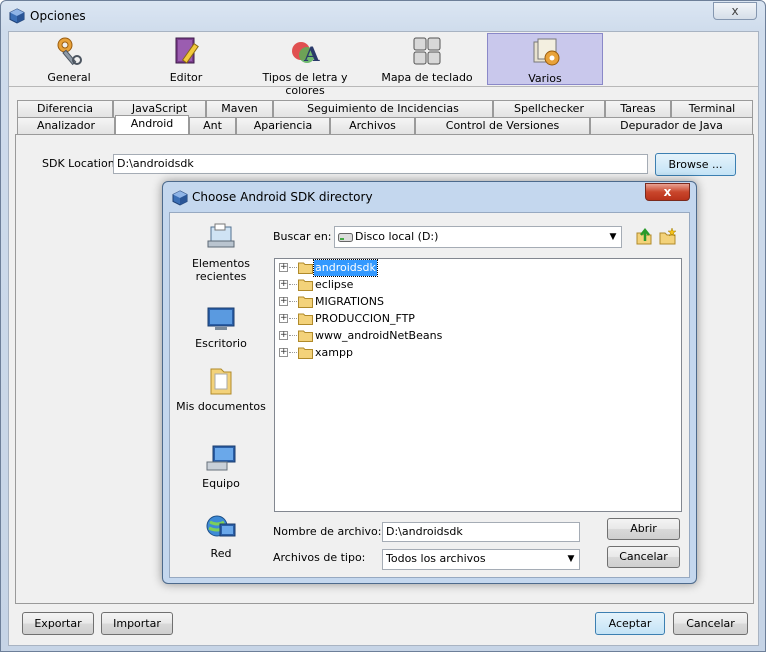 The width and height of the screenshot is (766, 652). I want to click on folder-row: + www_androidNetBeans, so click(379, 336).